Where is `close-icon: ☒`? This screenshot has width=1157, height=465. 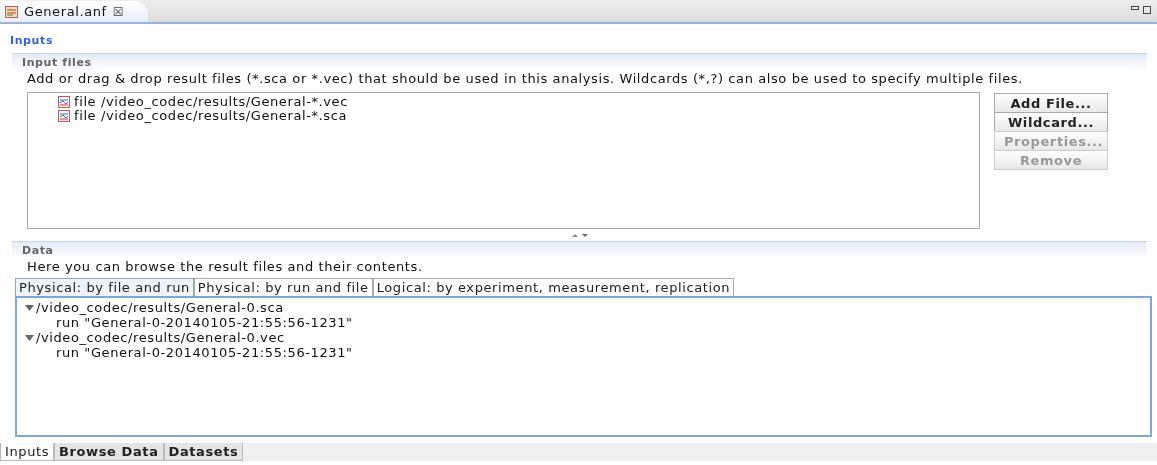 close-icon: ☒ is located at coordinates (118, 11).